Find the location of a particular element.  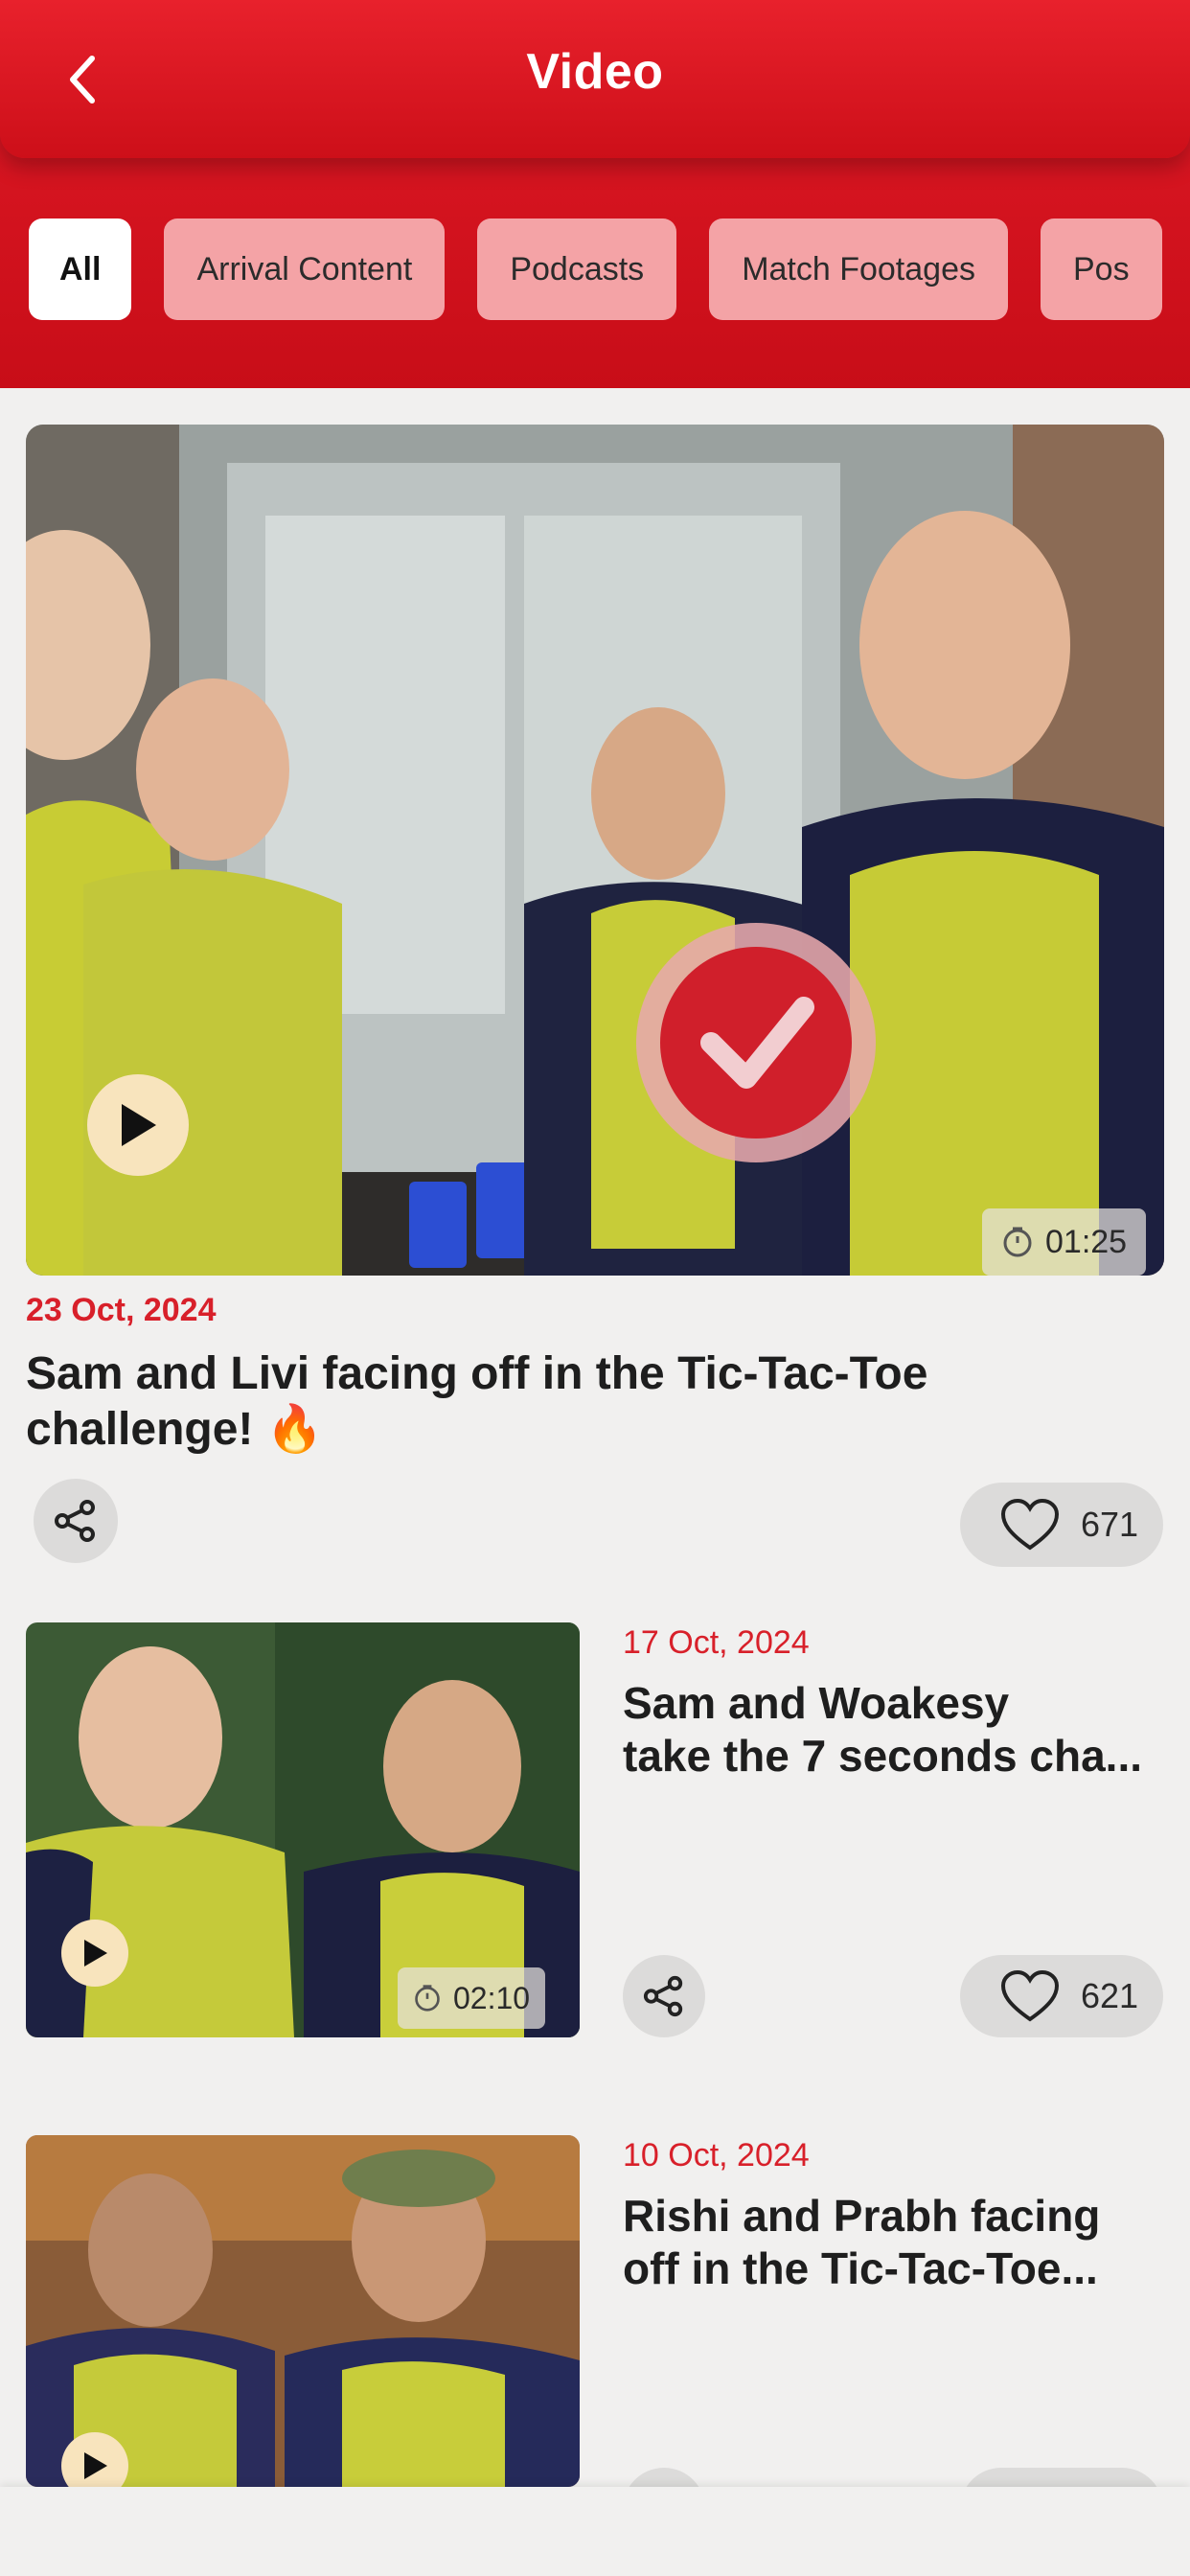

chip-match-footages: Match Footages is located at coordinates (858, 269).